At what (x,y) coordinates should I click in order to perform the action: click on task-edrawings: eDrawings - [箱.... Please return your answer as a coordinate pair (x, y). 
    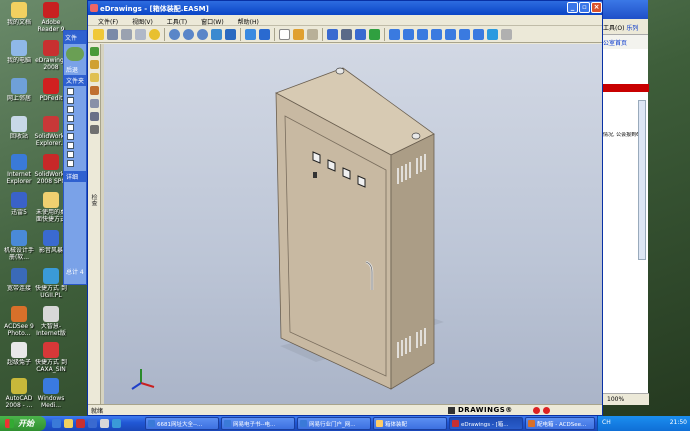
    Looking at the image, I should click on (486, 423).